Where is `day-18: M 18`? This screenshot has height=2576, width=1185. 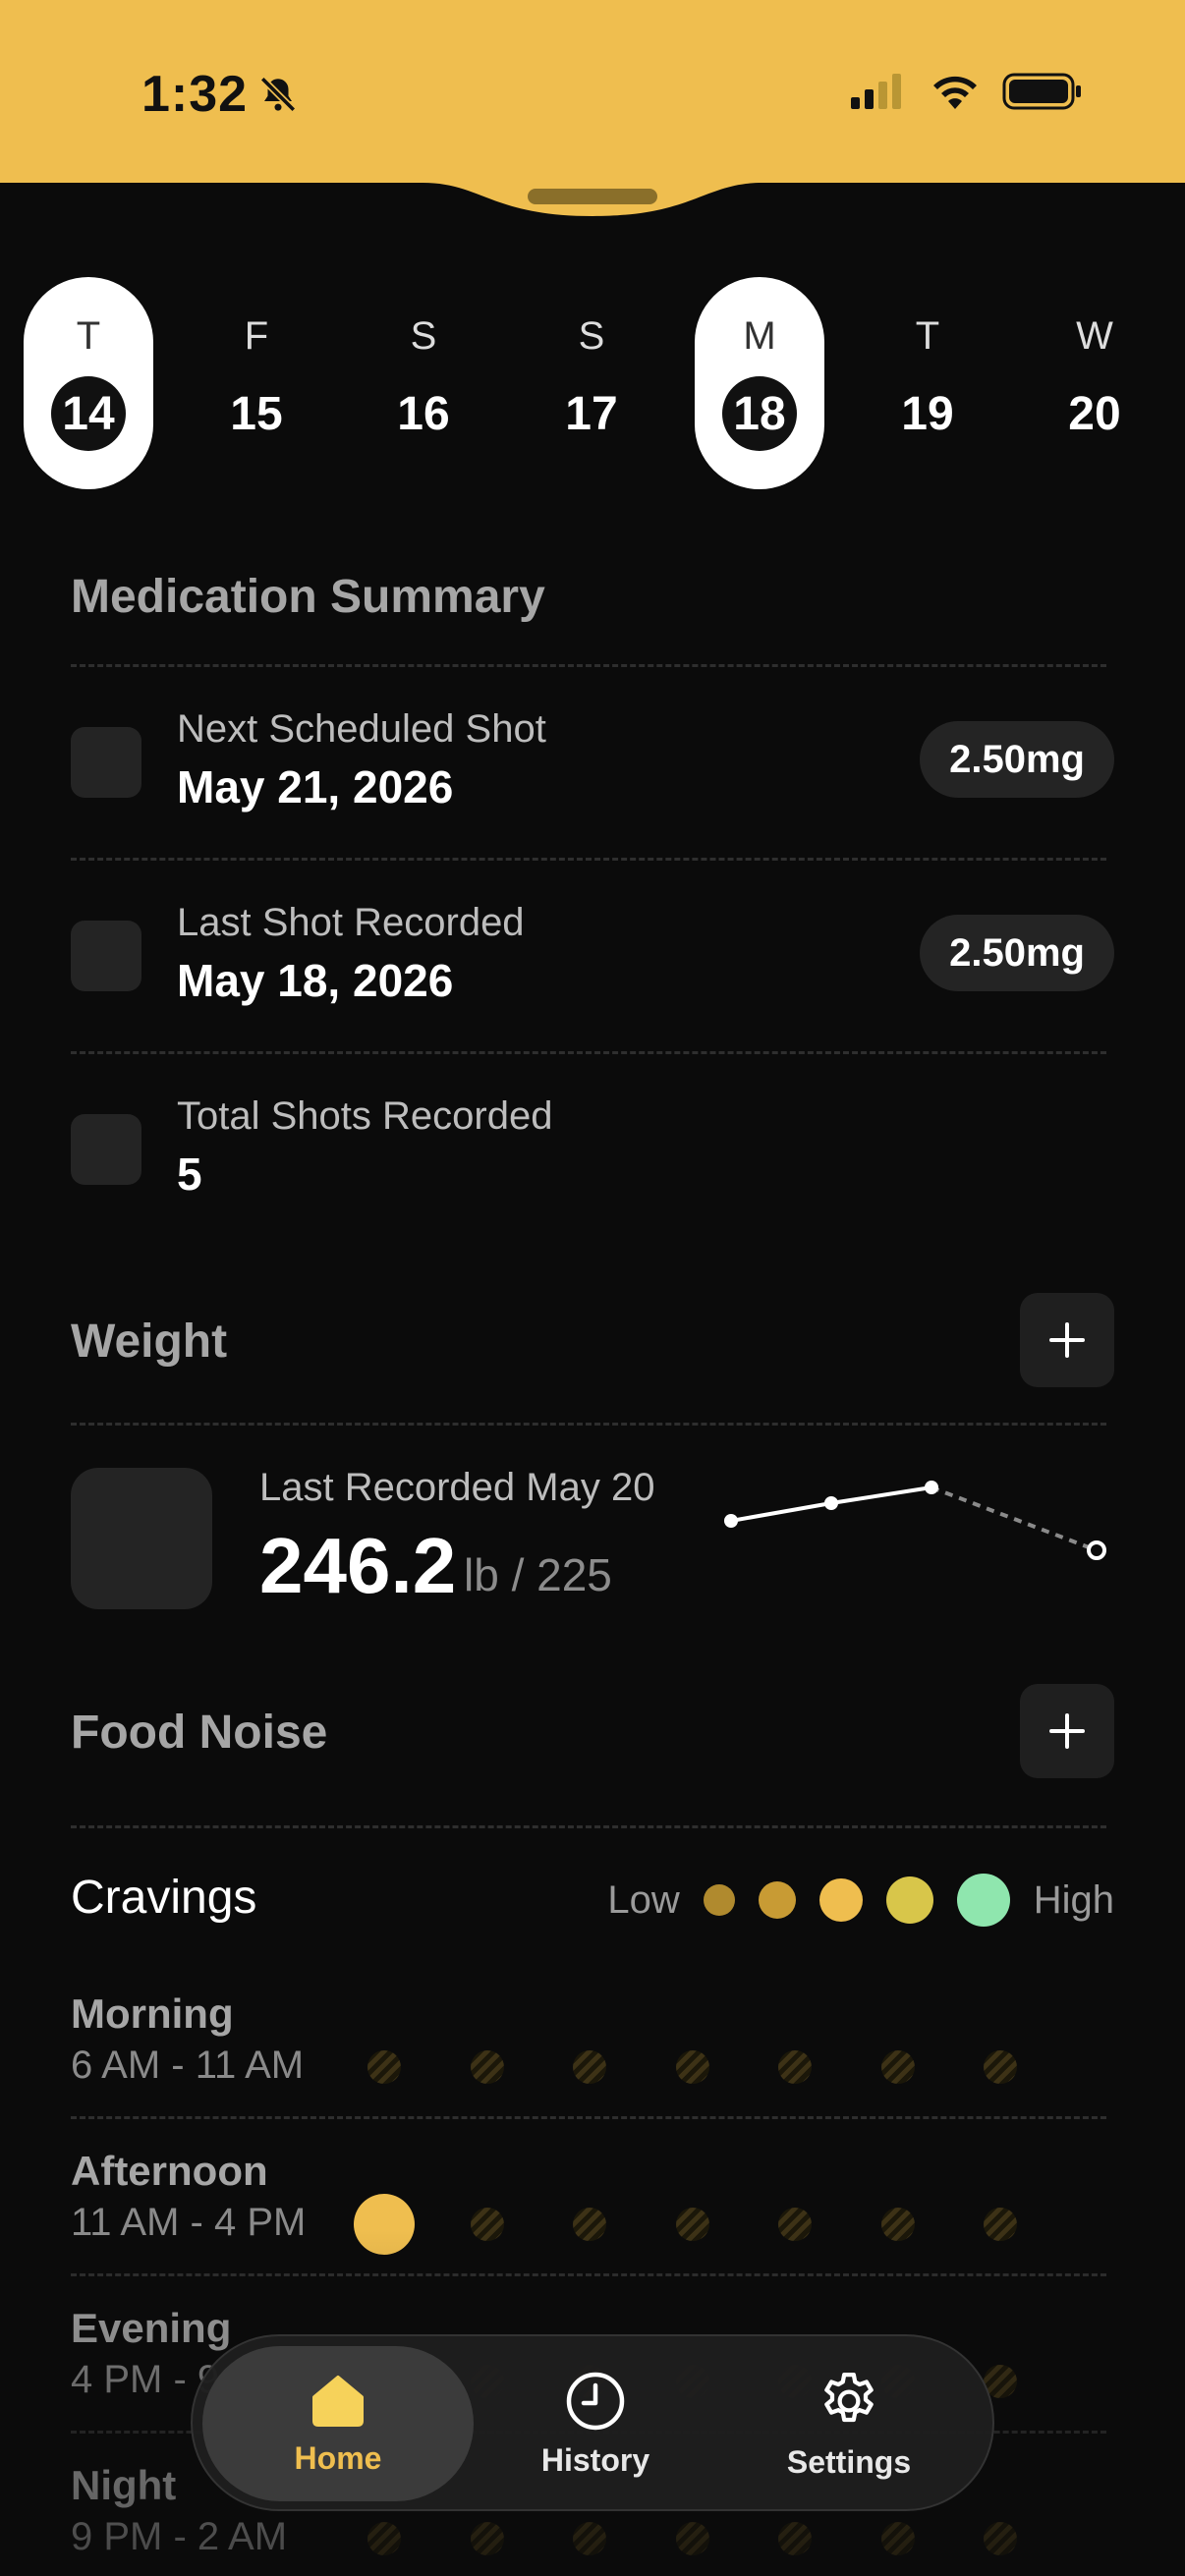 day-18: M 18 is located at coordinates (759, 383).